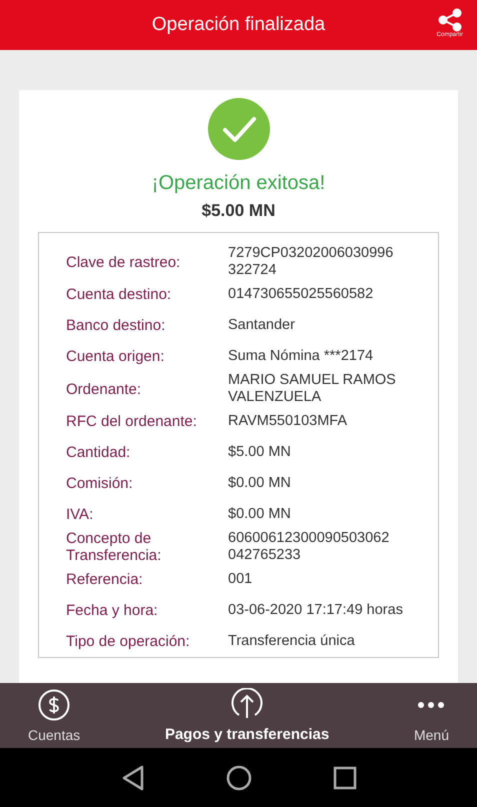 Image resolution: width=477 pixels, height=807 pixels. Describe the element at coordinates (116, 325) in the screenshot. I see `detail-label: Banco destino:` at that location.